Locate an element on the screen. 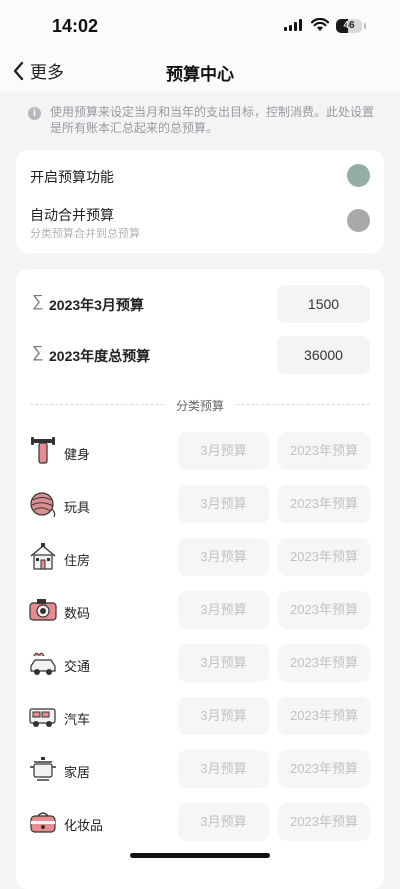 This screenshot has height=889, width=400. category-row-cosmetics: 化妆品 3月预算 2023年预算 is located at coordinates (200, 822).